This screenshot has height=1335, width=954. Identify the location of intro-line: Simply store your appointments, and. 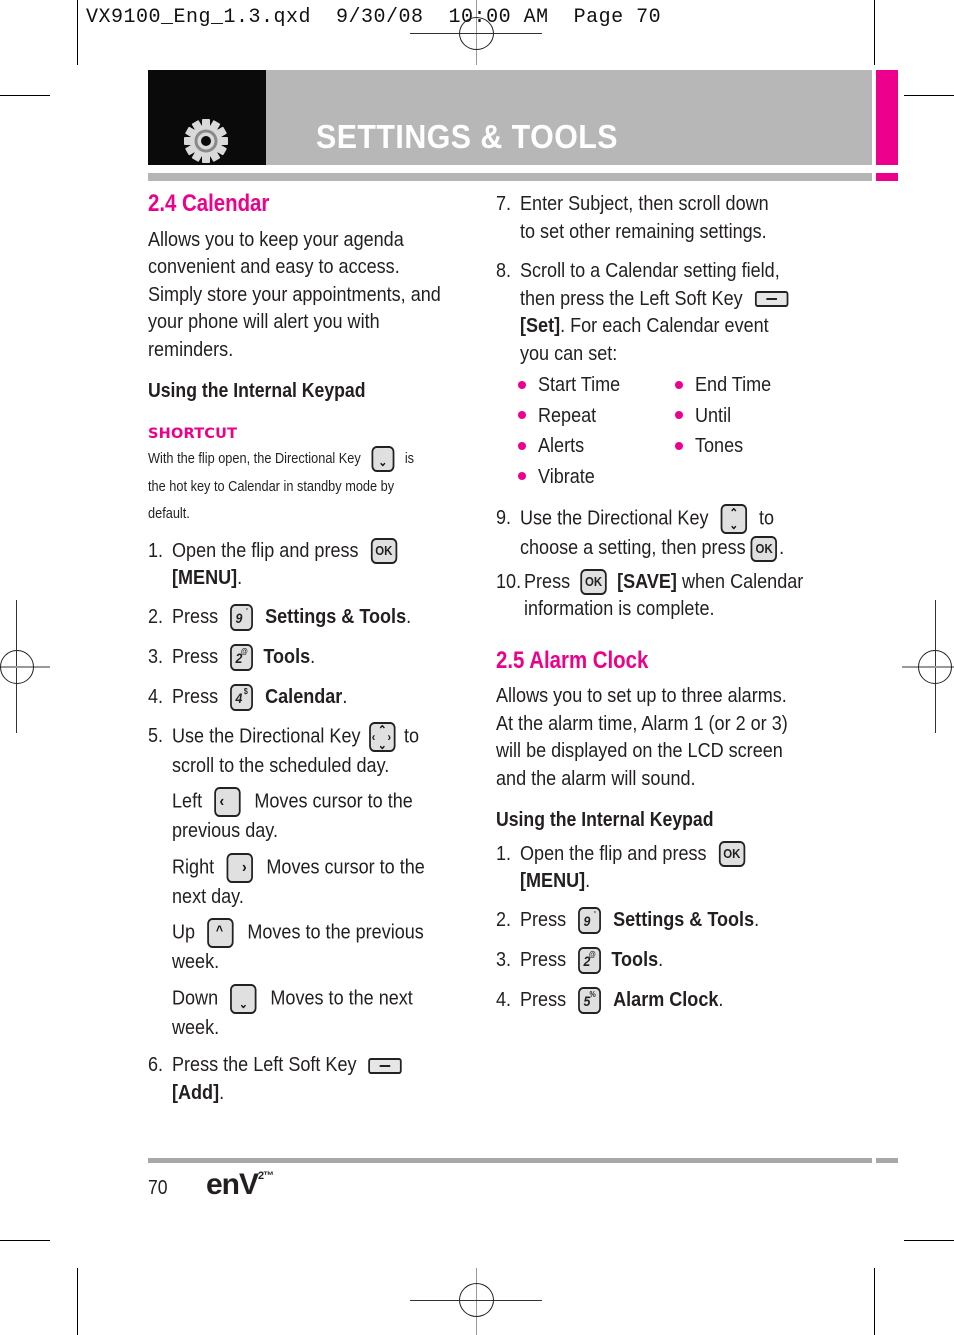
(294, 294).